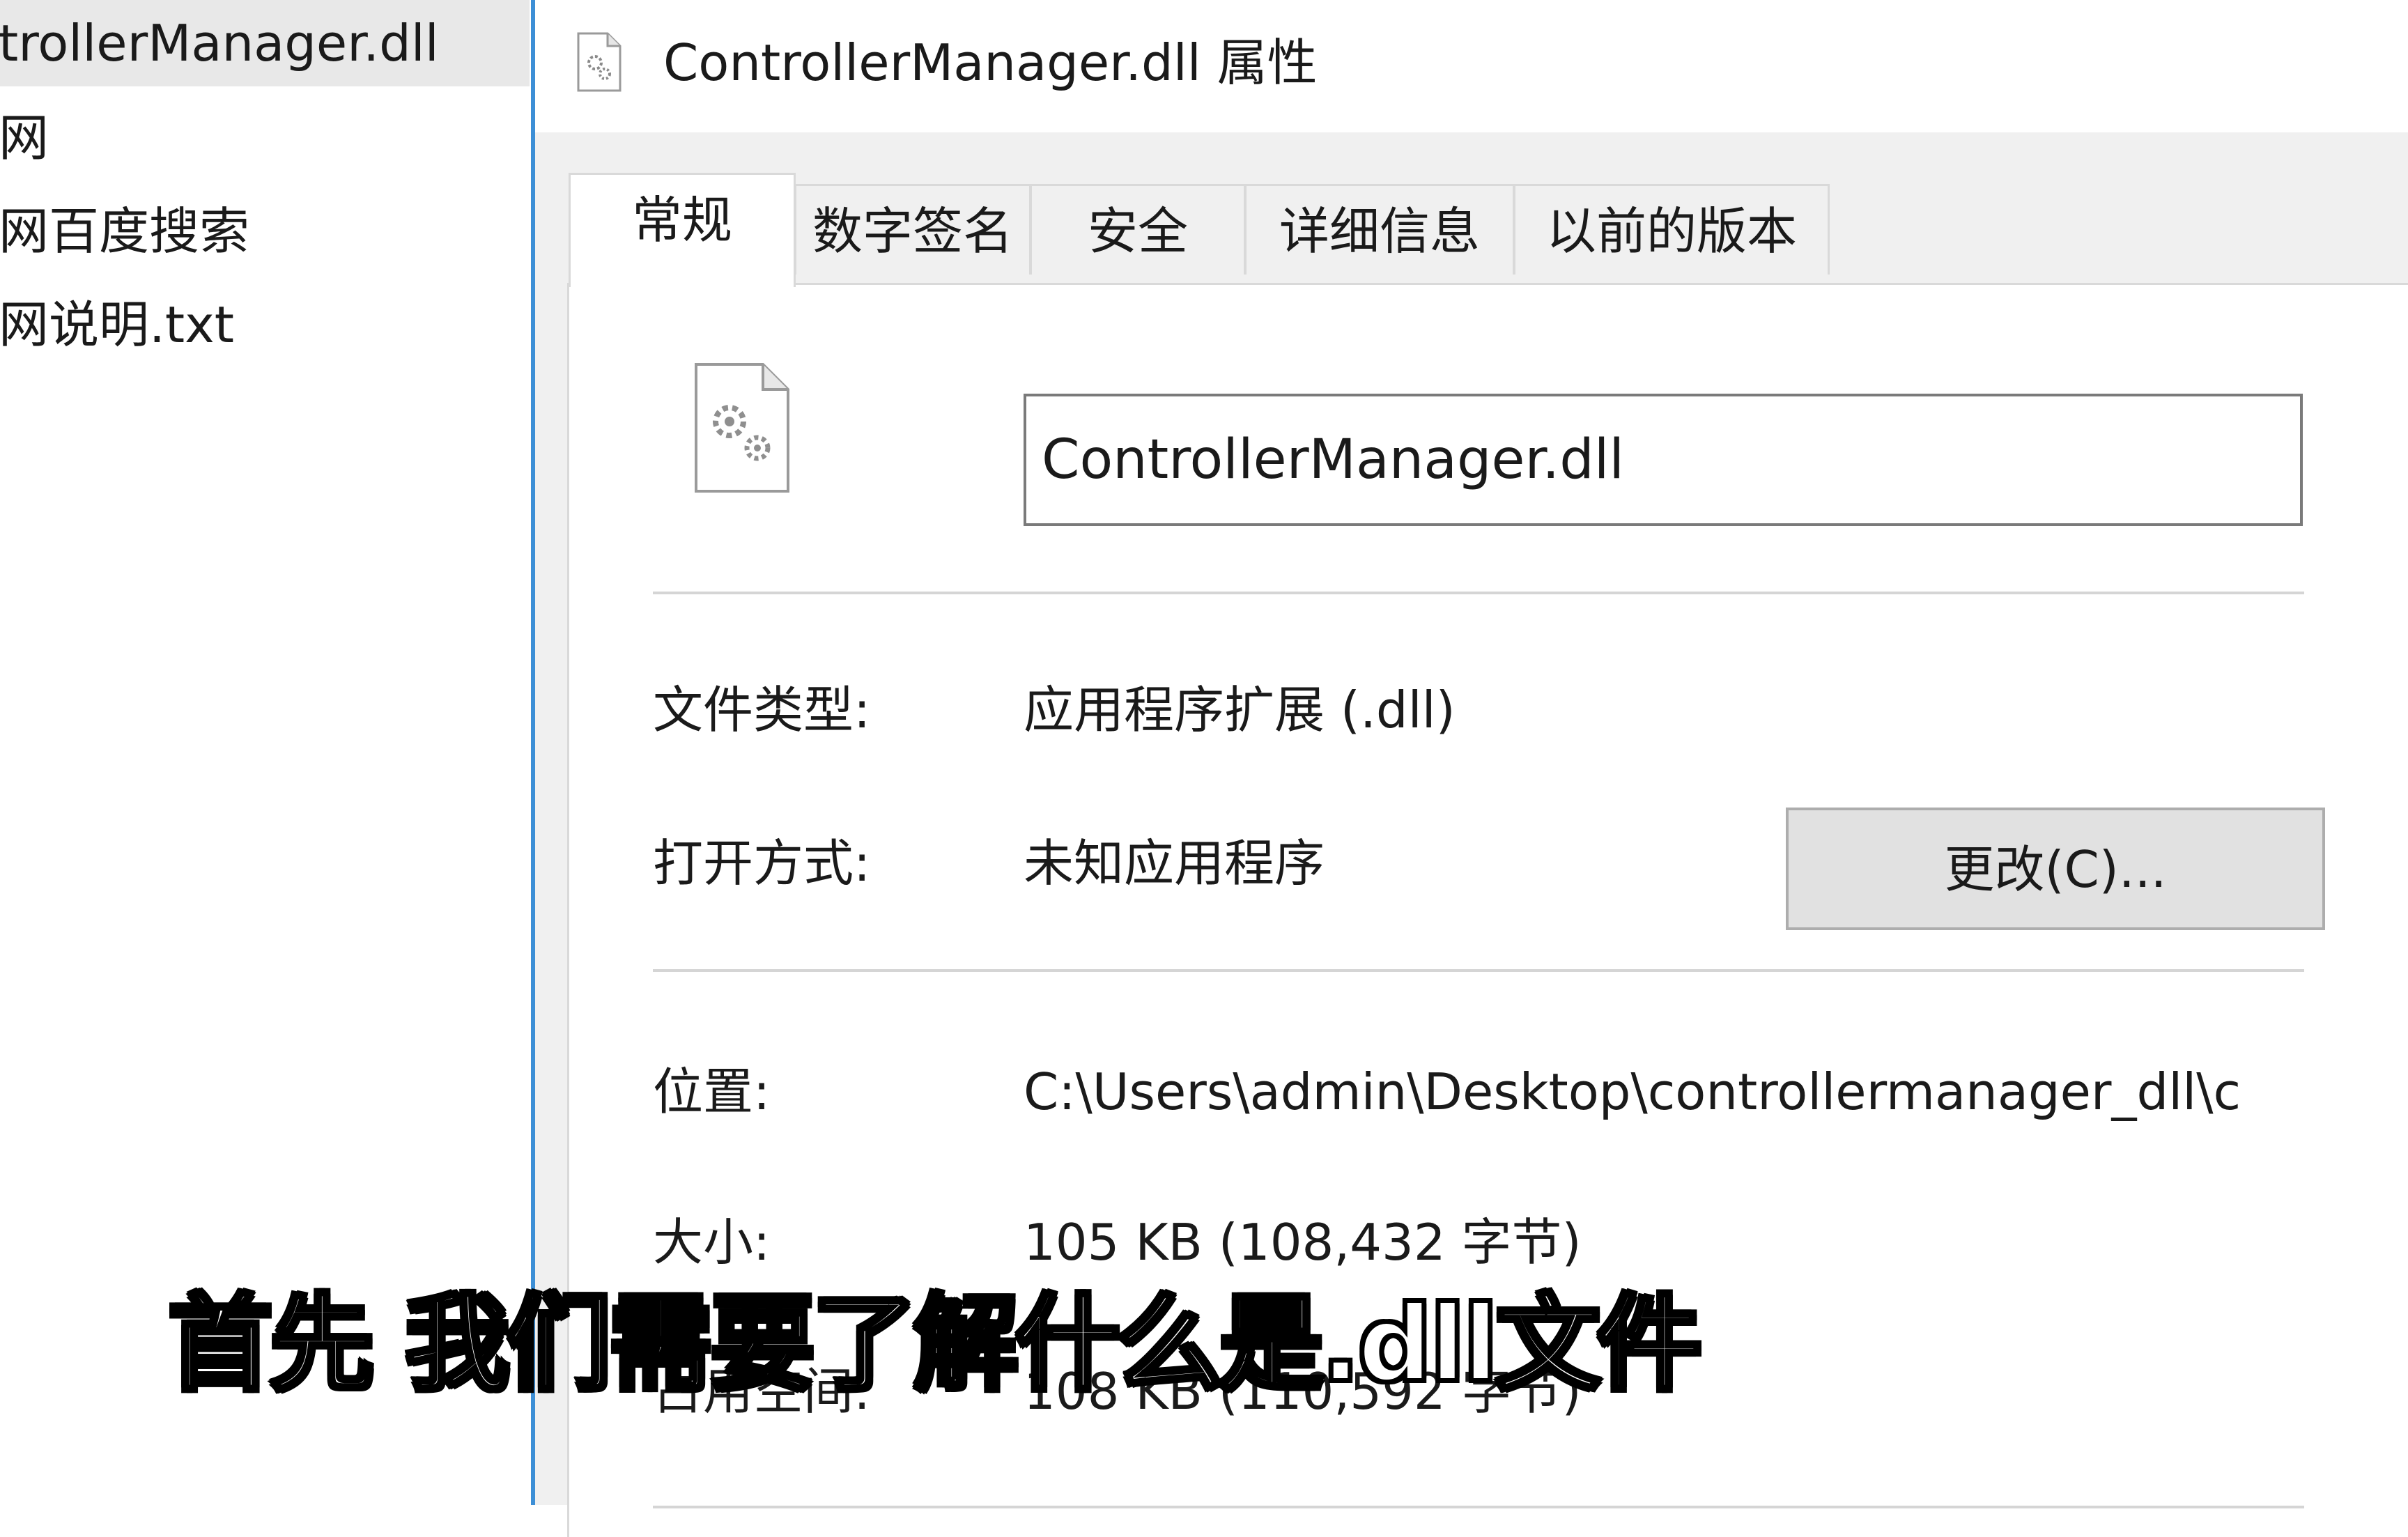  Describe the element at coordinates (125, 231) in the screenshot. I see `file-item-baidu-search: 网百度搜索` at that location.